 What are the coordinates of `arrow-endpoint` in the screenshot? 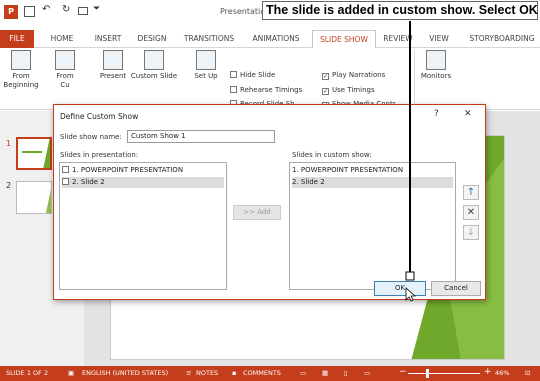 It's located at (410, 276).